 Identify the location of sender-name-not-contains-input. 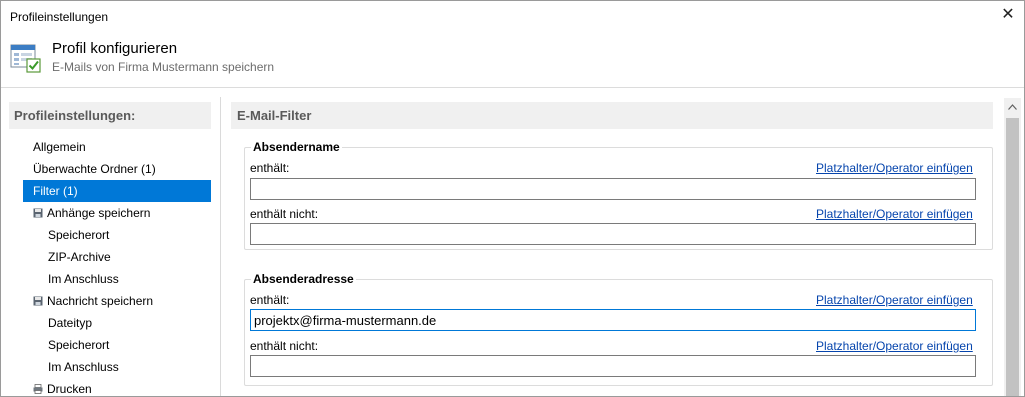
(613, 234).